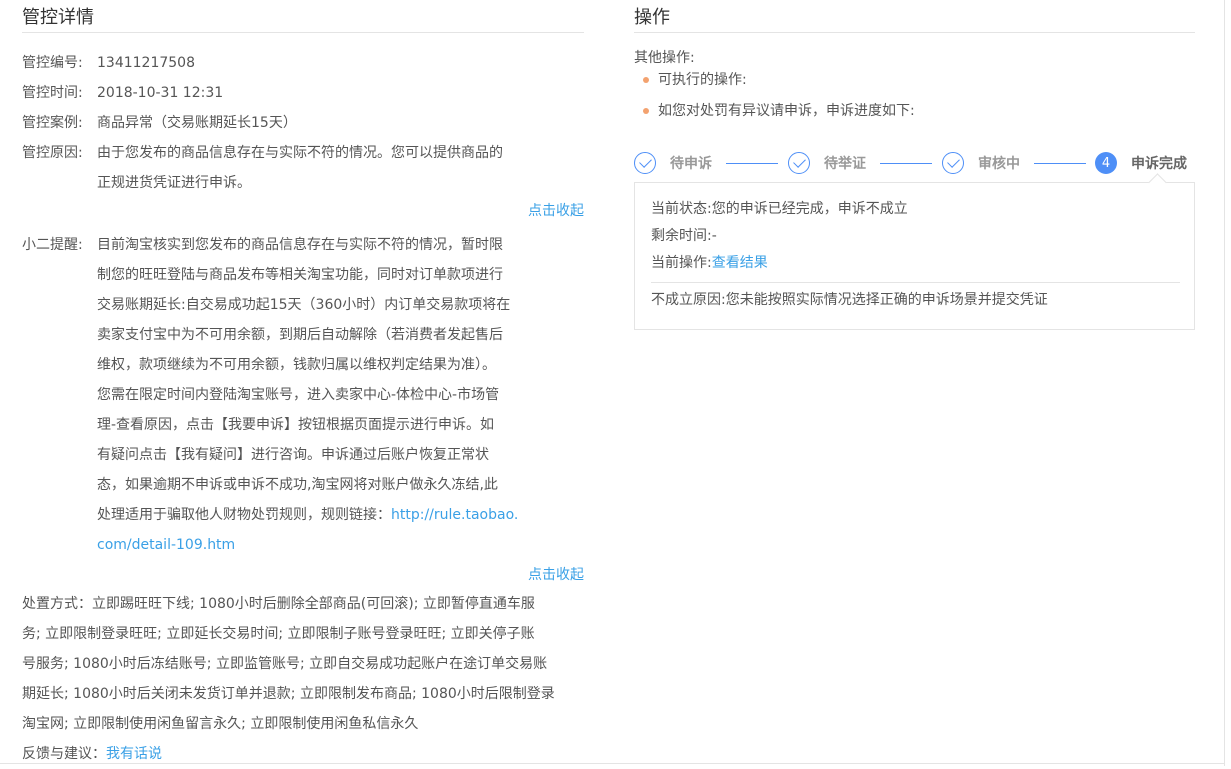  What do you see at coordinates (845, 164) in the screenshot?
I see `step-label: 待举证` at bounding box center [845, 164].